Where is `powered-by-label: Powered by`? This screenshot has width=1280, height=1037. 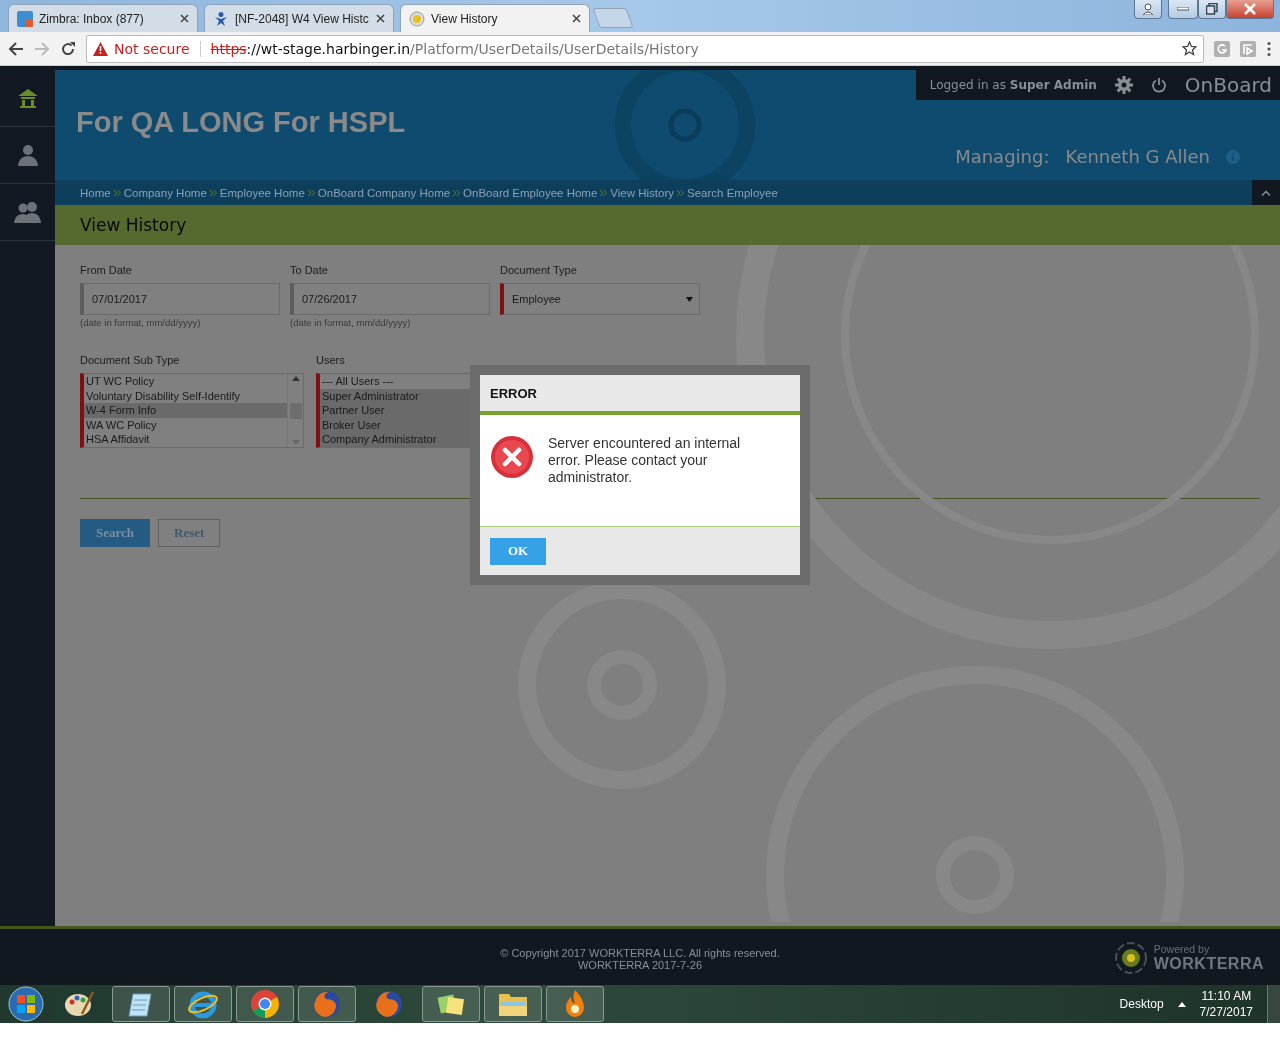
powered-by-label: Powered by is located at coordinates (1182, 949).